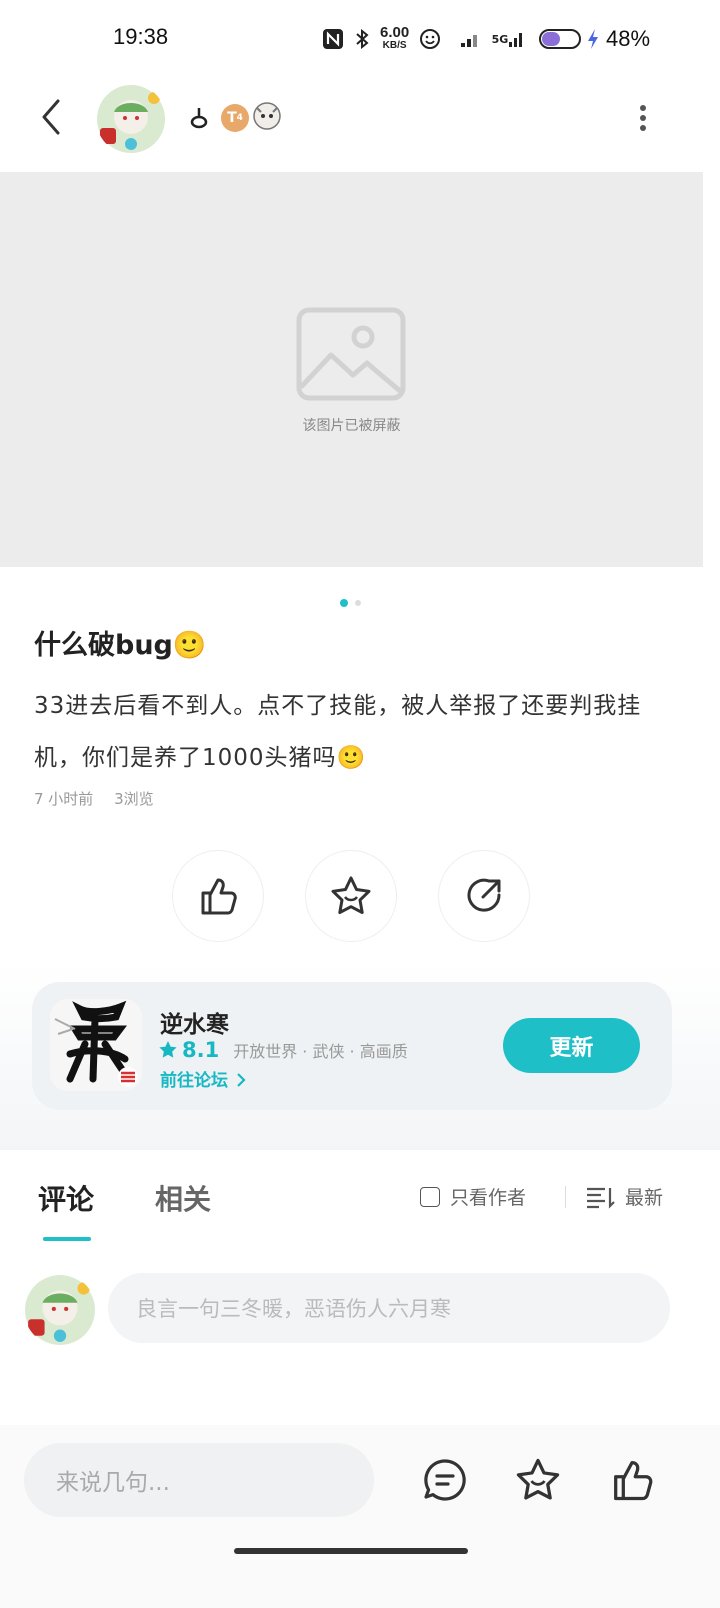 Image resolution: width=720 pixels, height=1608 pixels. What do you see at coordinates (267, 117) in the screenshot?
I see `character-badge-icon` at bounding box center [267, 117].